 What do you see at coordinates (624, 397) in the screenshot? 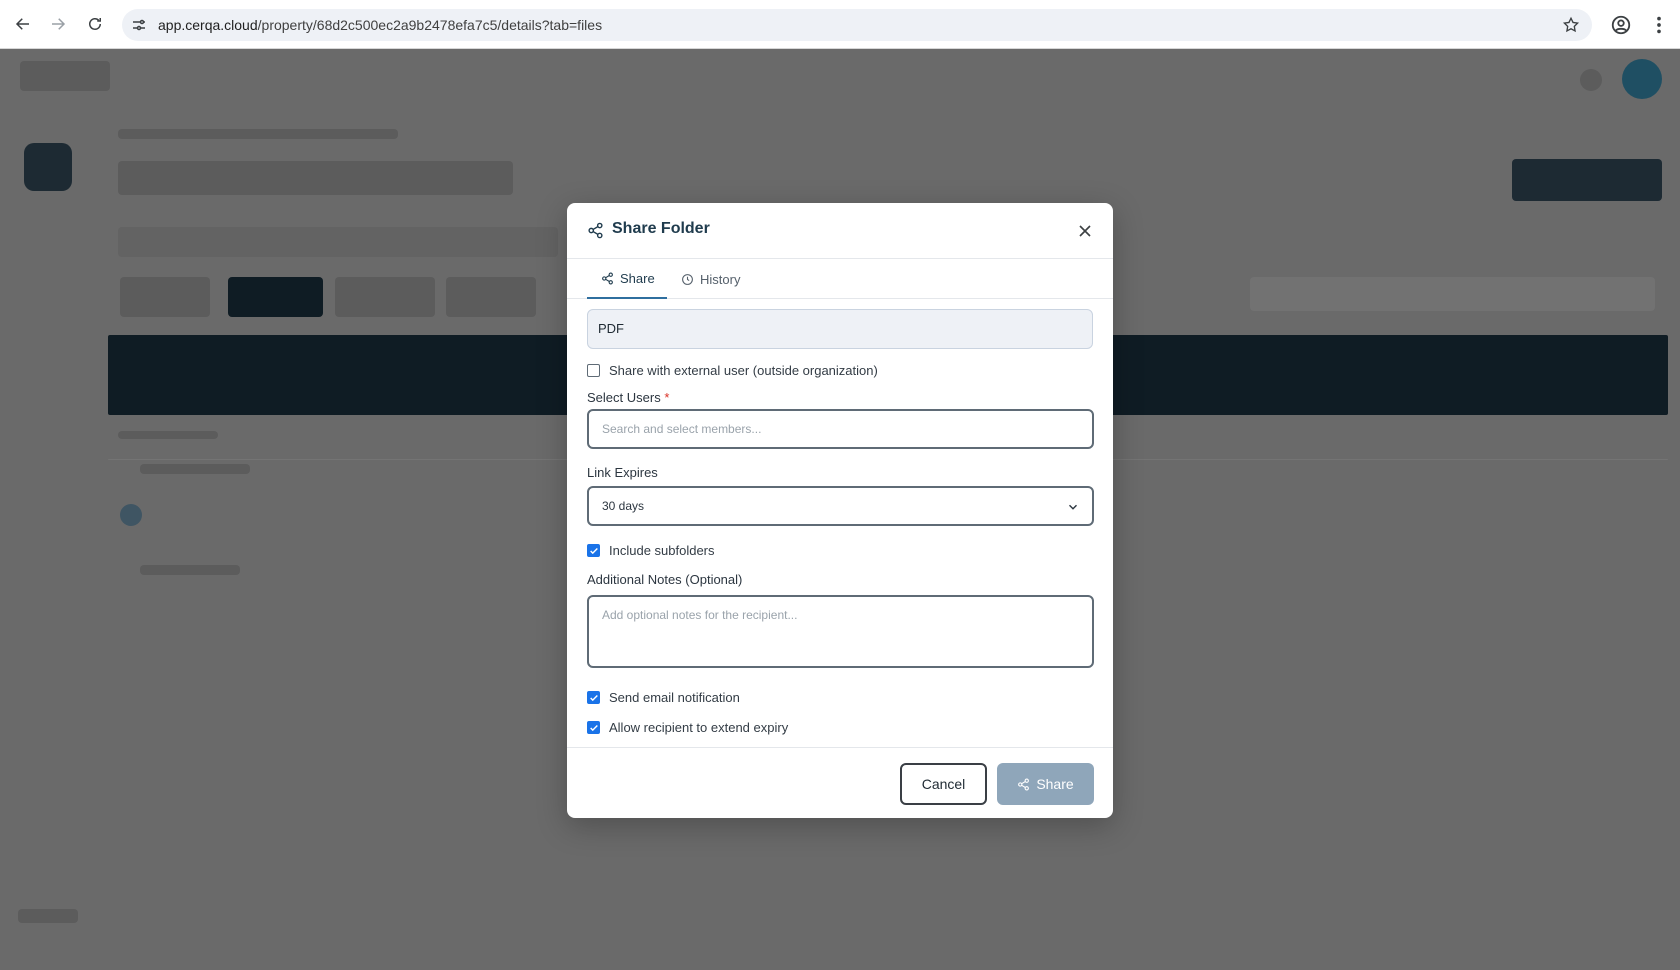
I see `select-users-label-text: Select Users` at bounding box center [624, 397].